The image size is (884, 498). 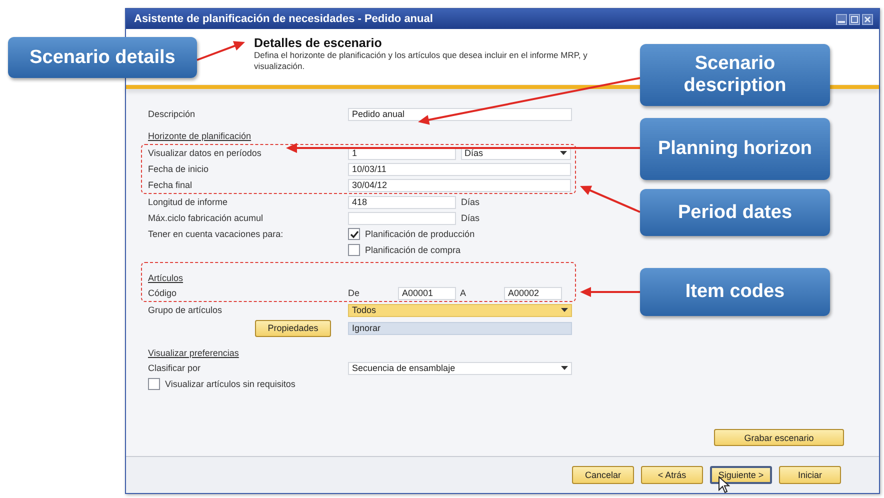 What do you see at coordinates (171, 185) in the screenshot?
I see `field-label: Fecha final` at bounding box center [171, 185].